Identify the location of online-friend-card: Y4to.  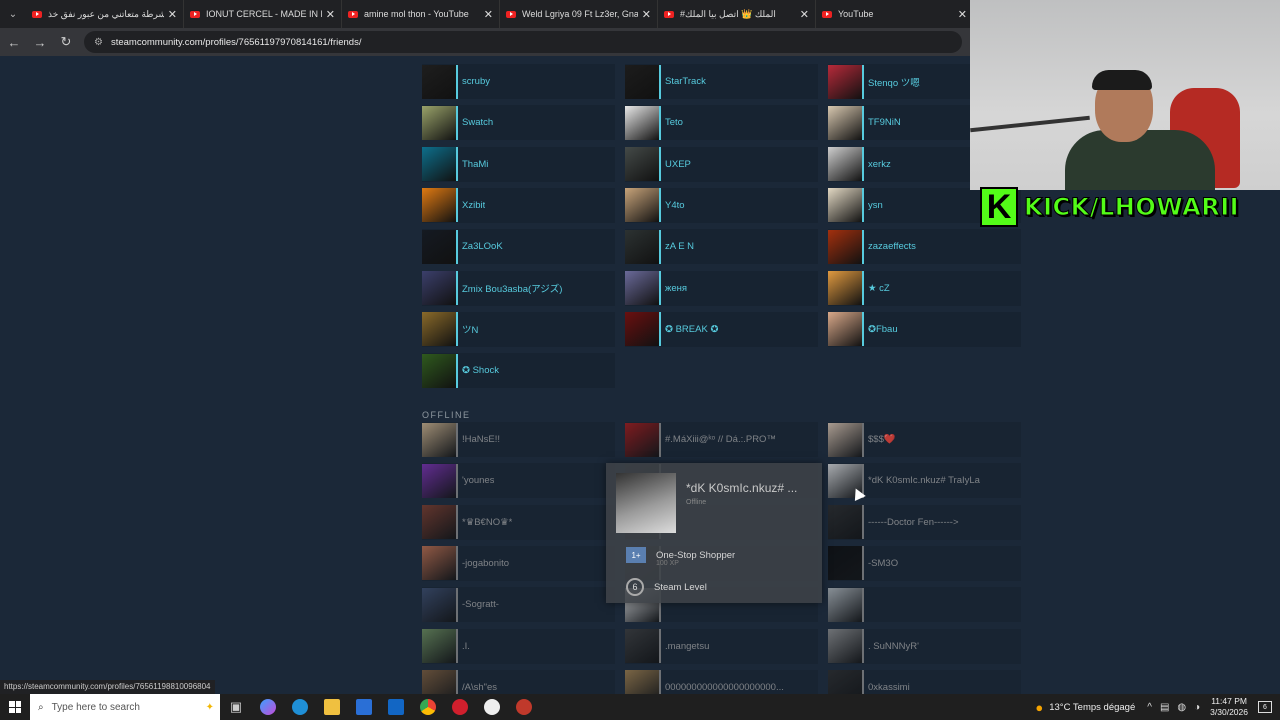
(721, 205).